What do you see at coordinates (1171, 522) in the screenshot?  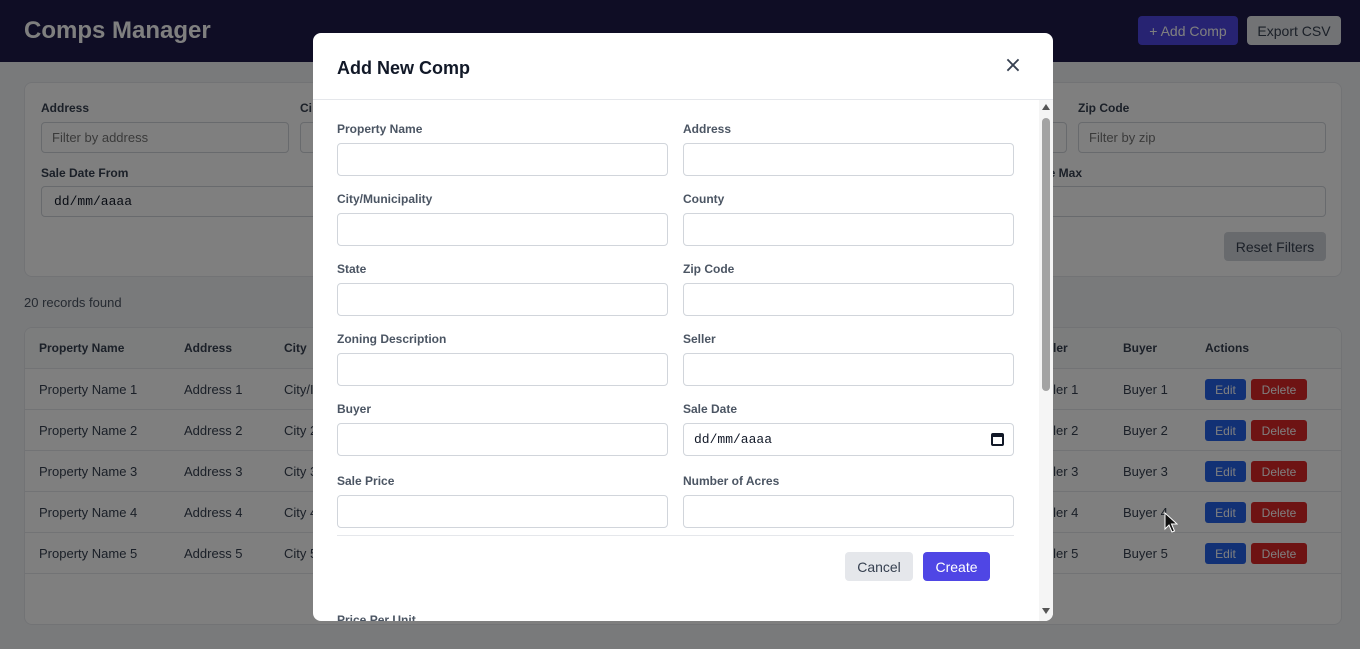 I see `mouse-cursor-icon` at bounding box center [1171, 522].